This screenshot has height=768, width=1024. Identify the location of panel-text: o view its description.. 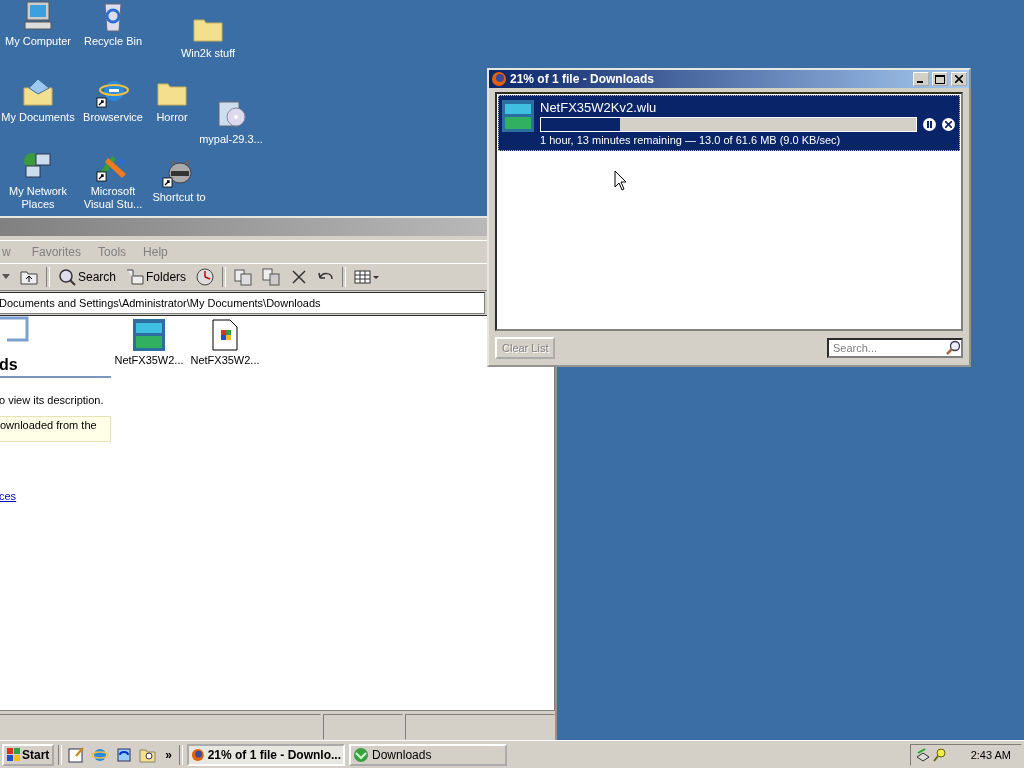
(52, 400).